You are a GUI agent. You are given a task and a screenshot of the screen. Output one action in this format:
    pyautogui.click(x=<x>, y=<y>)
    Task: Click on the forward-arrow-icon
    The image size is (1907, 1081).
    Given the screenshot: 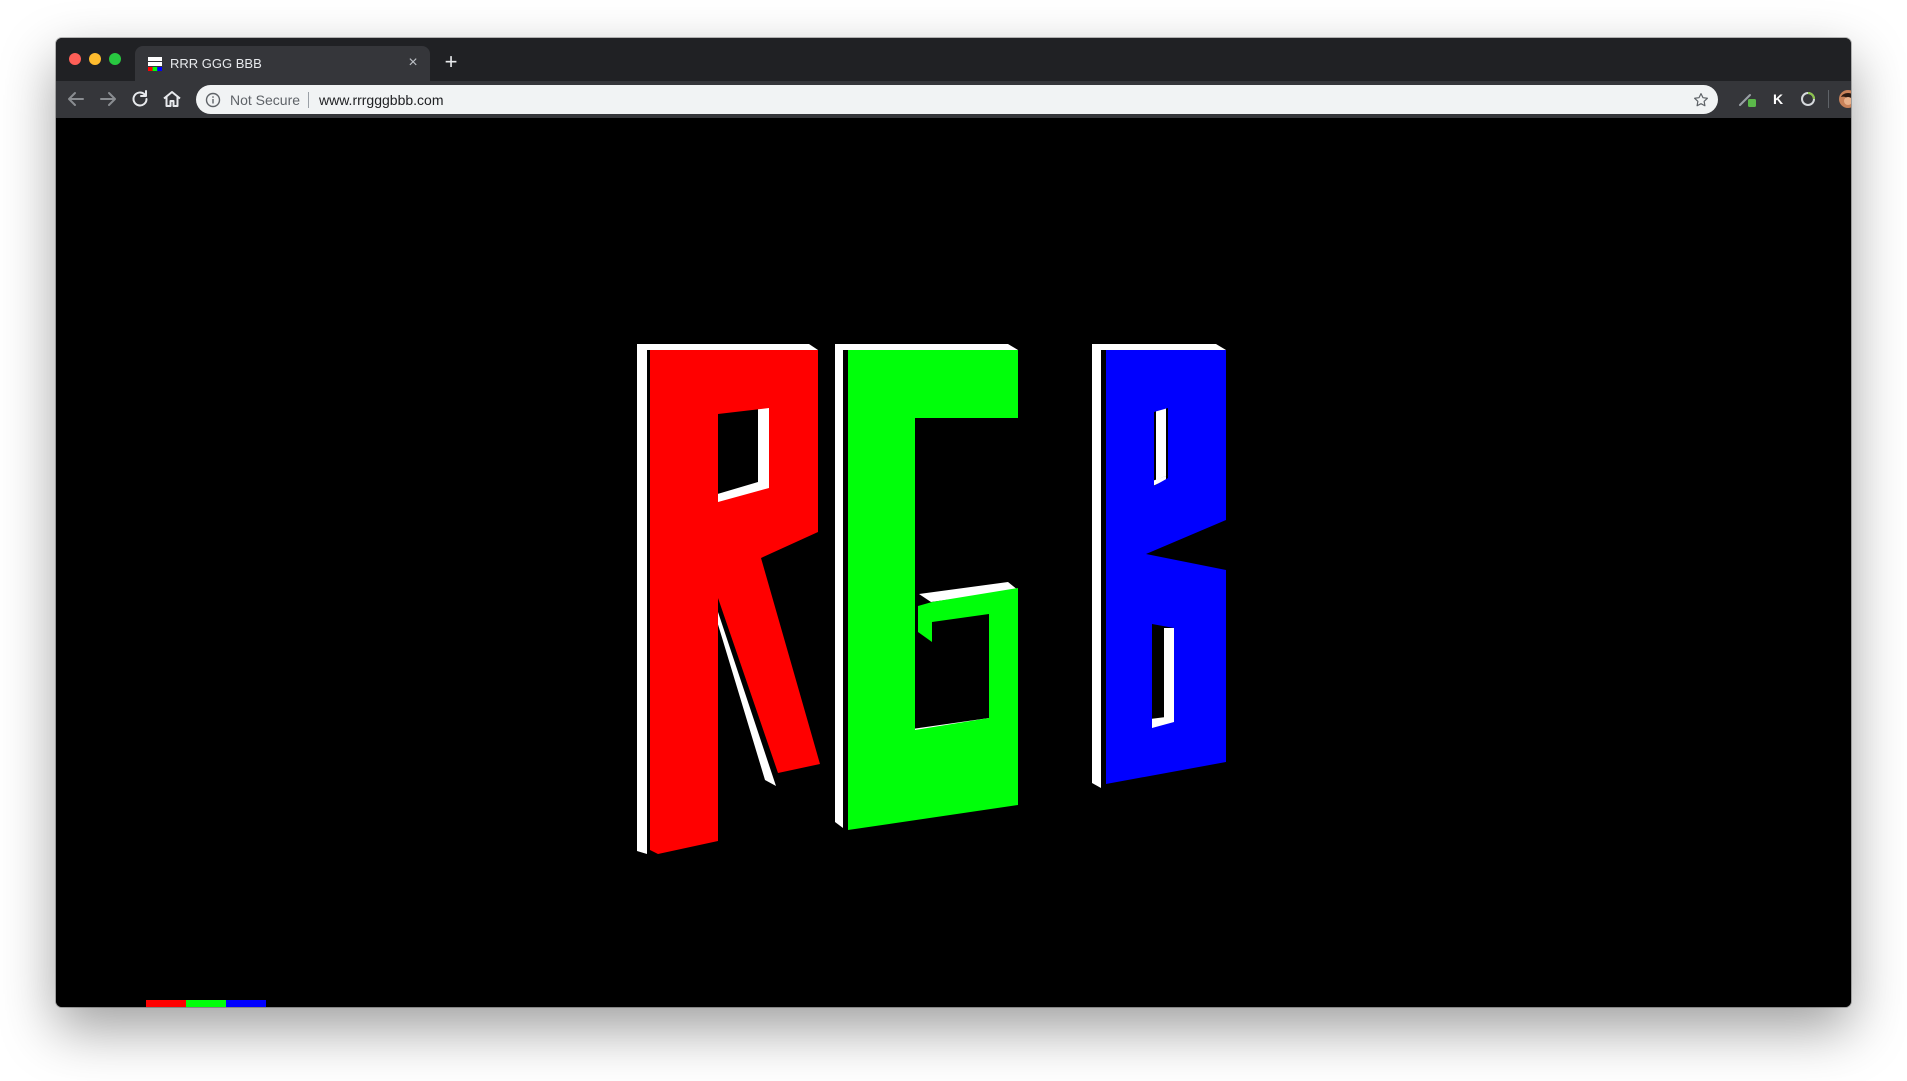 What is the action you would take?
    pyautogui.click(x=108, y=99)
    